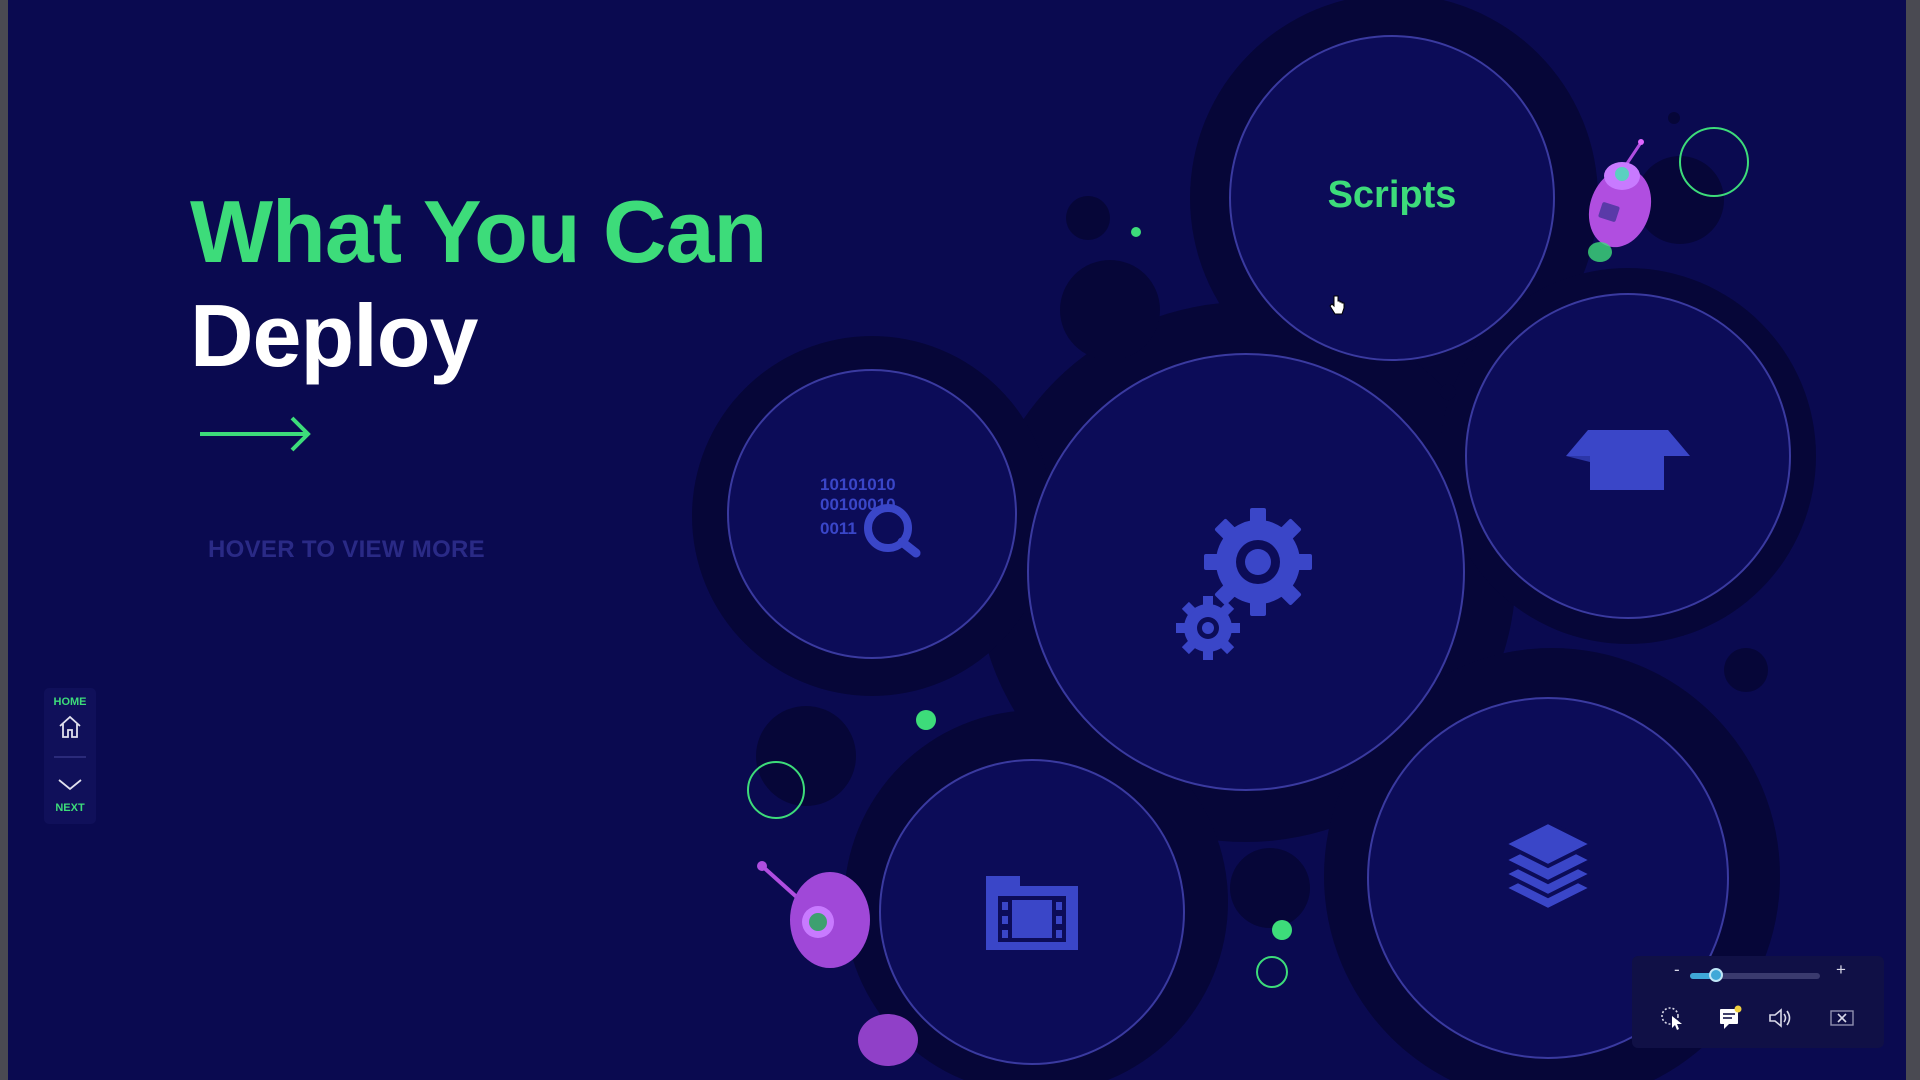 This screenshot has width=1920, height=1080. Describe the element at coordinates (1758, 1002) in the screenshot. I see `player-controls: - +` at that location.